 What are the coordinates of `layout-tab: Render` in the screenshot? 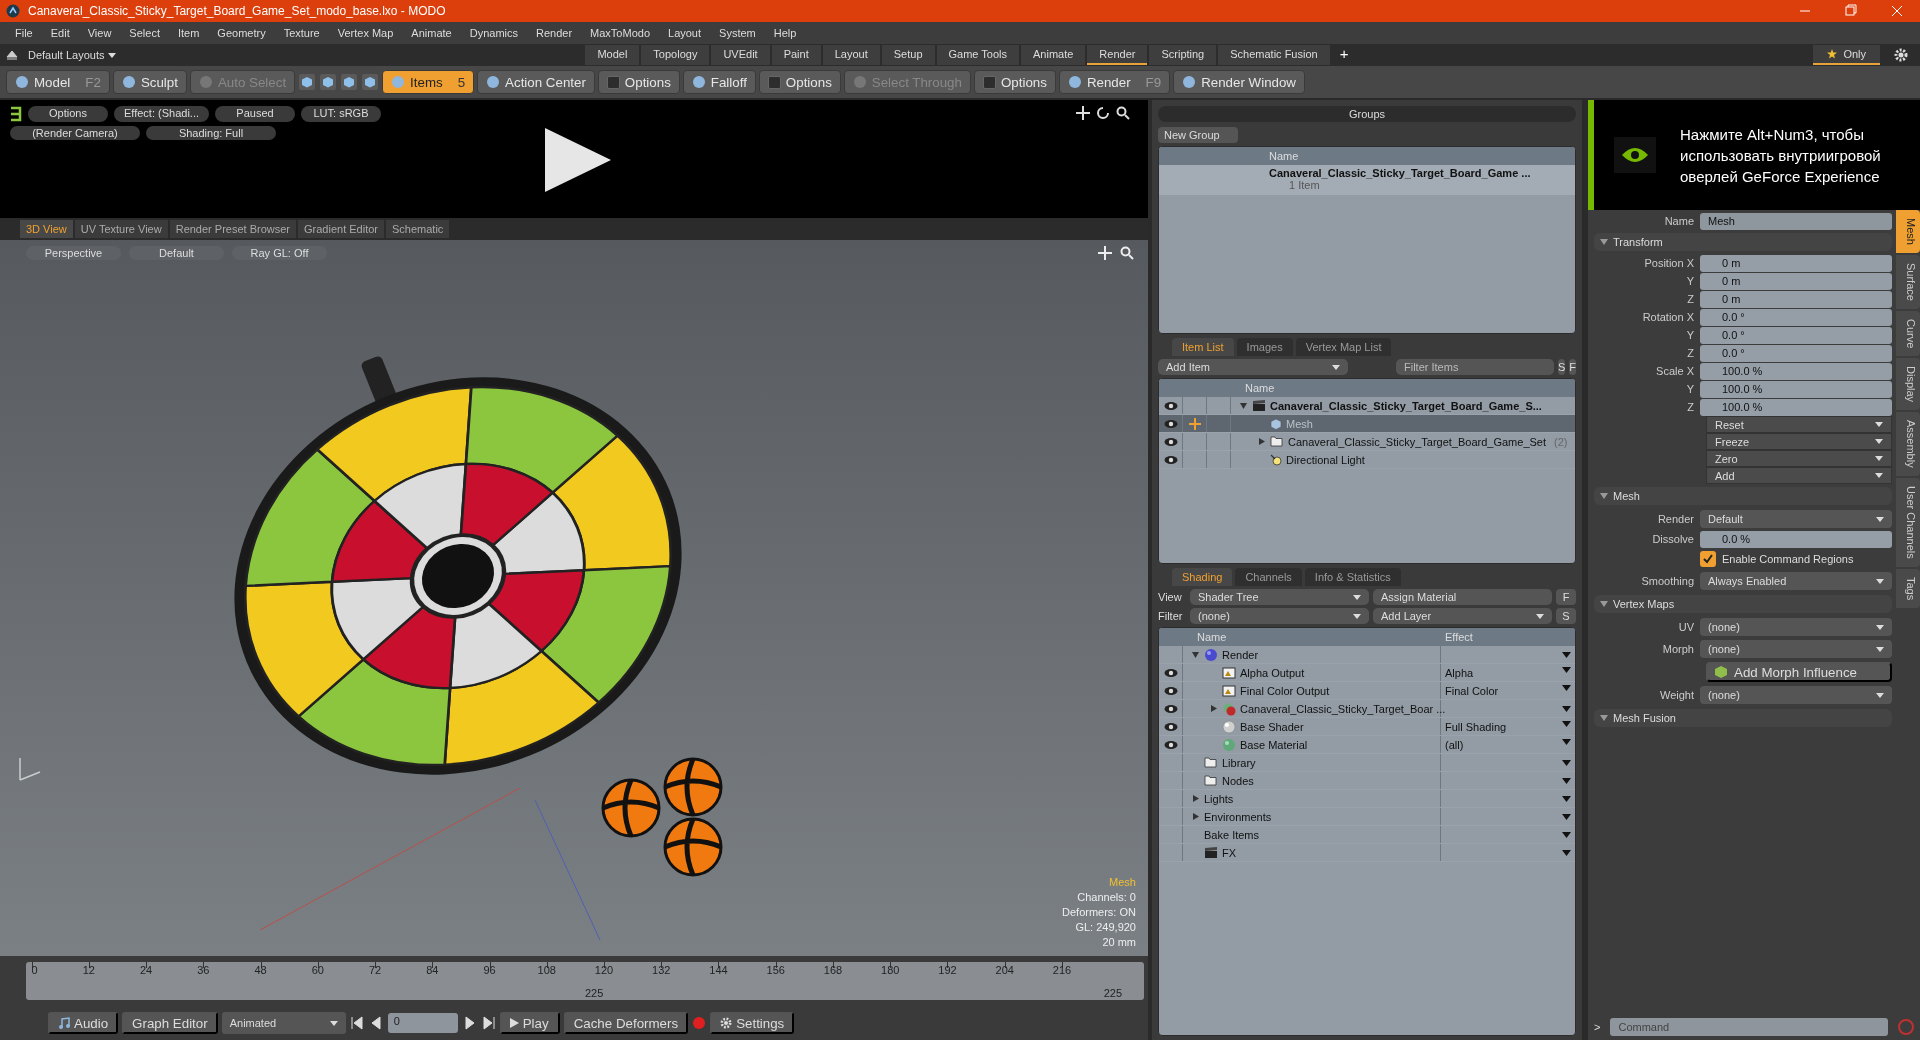 It's located at (1117, 55).